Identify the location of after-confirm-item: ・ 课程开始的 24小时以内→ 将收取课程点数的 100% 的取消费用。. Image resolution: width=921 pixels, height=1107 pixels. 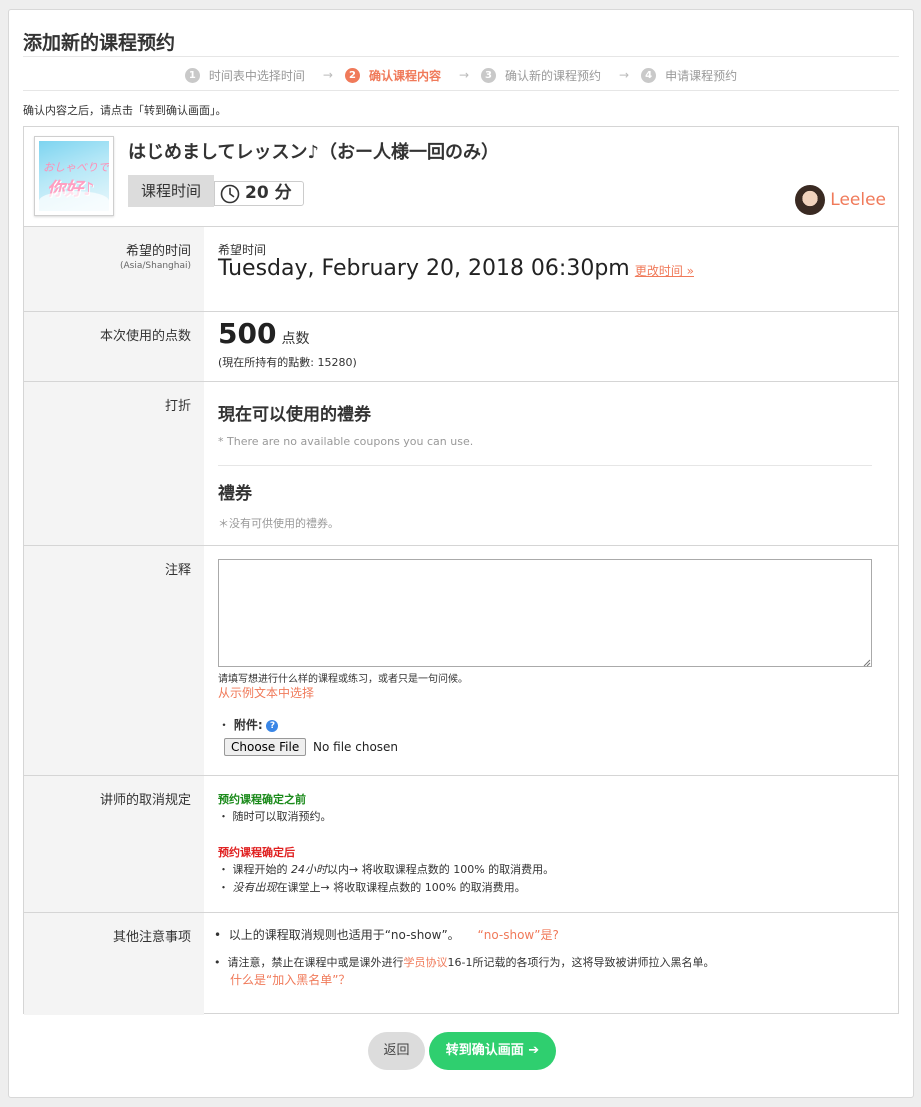
(386, 869).